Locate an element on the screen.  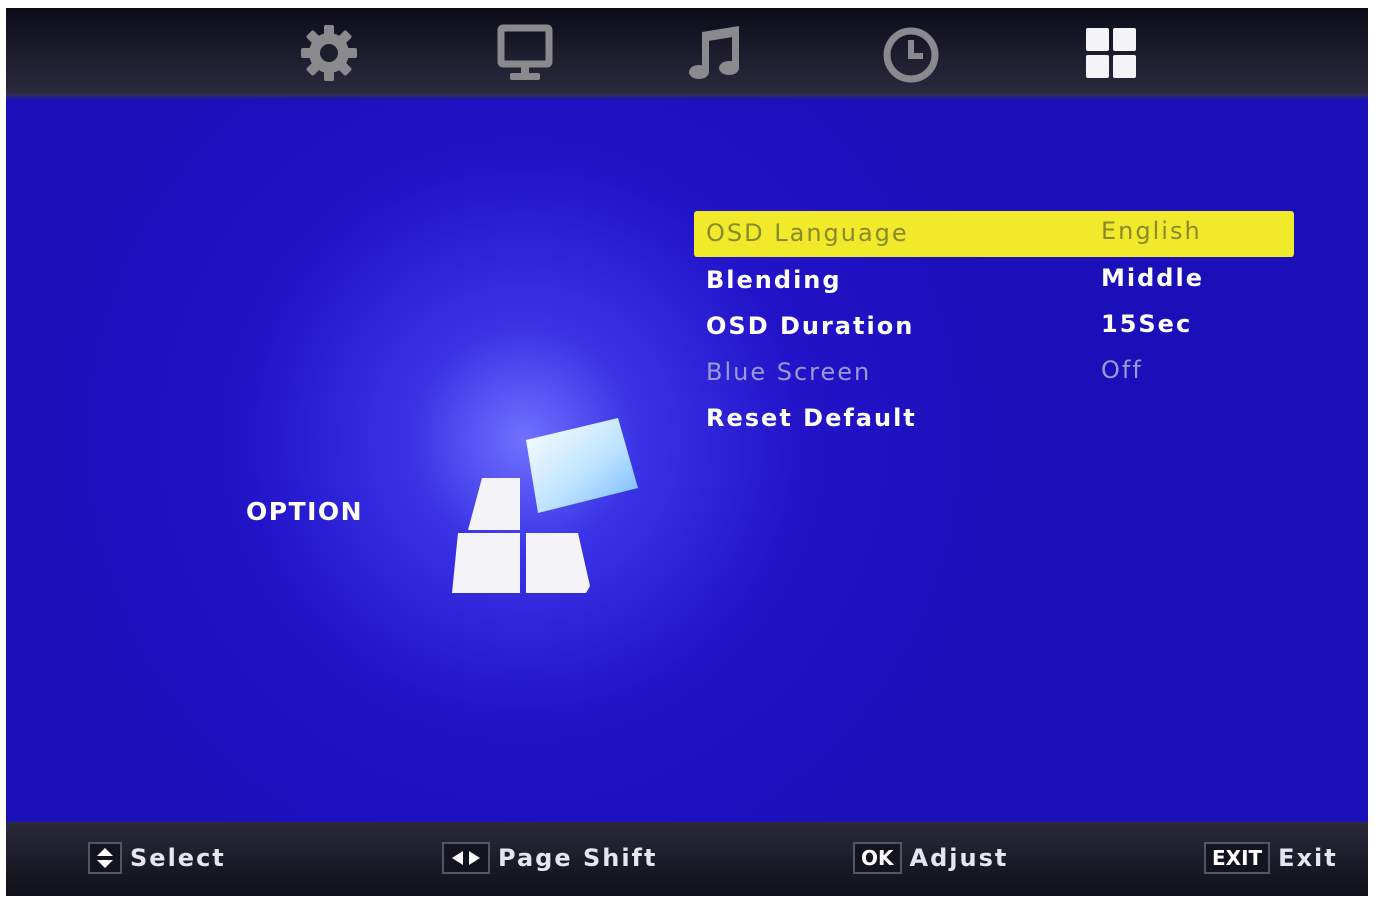
grid-icon is located at coordinates (1111, 53).